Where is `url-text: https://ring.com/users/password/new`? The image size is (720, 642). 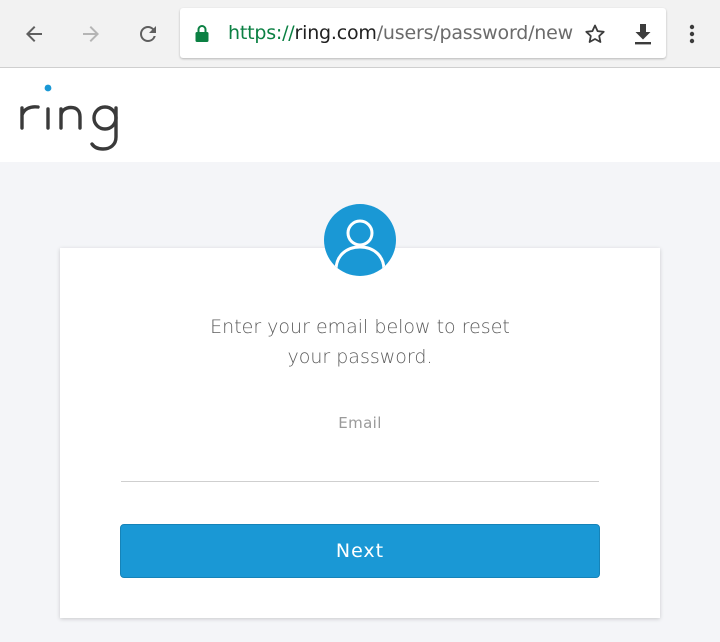
url-text: https://ring.com/users/password/new is located at coordinates (400, 33).